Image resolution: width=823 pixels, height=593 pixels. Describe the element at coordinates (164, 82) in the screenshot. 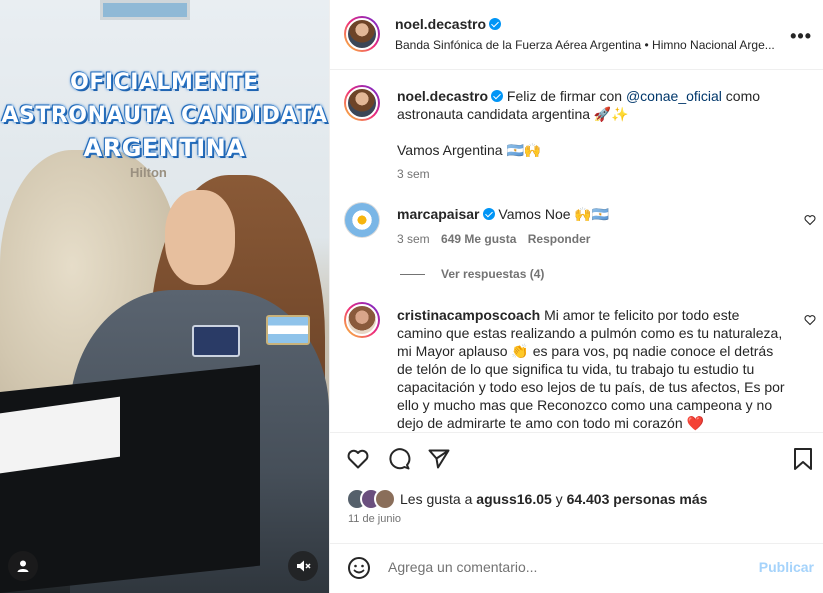

I see `overlay-line-1: OFICIALMENTE` at that location.